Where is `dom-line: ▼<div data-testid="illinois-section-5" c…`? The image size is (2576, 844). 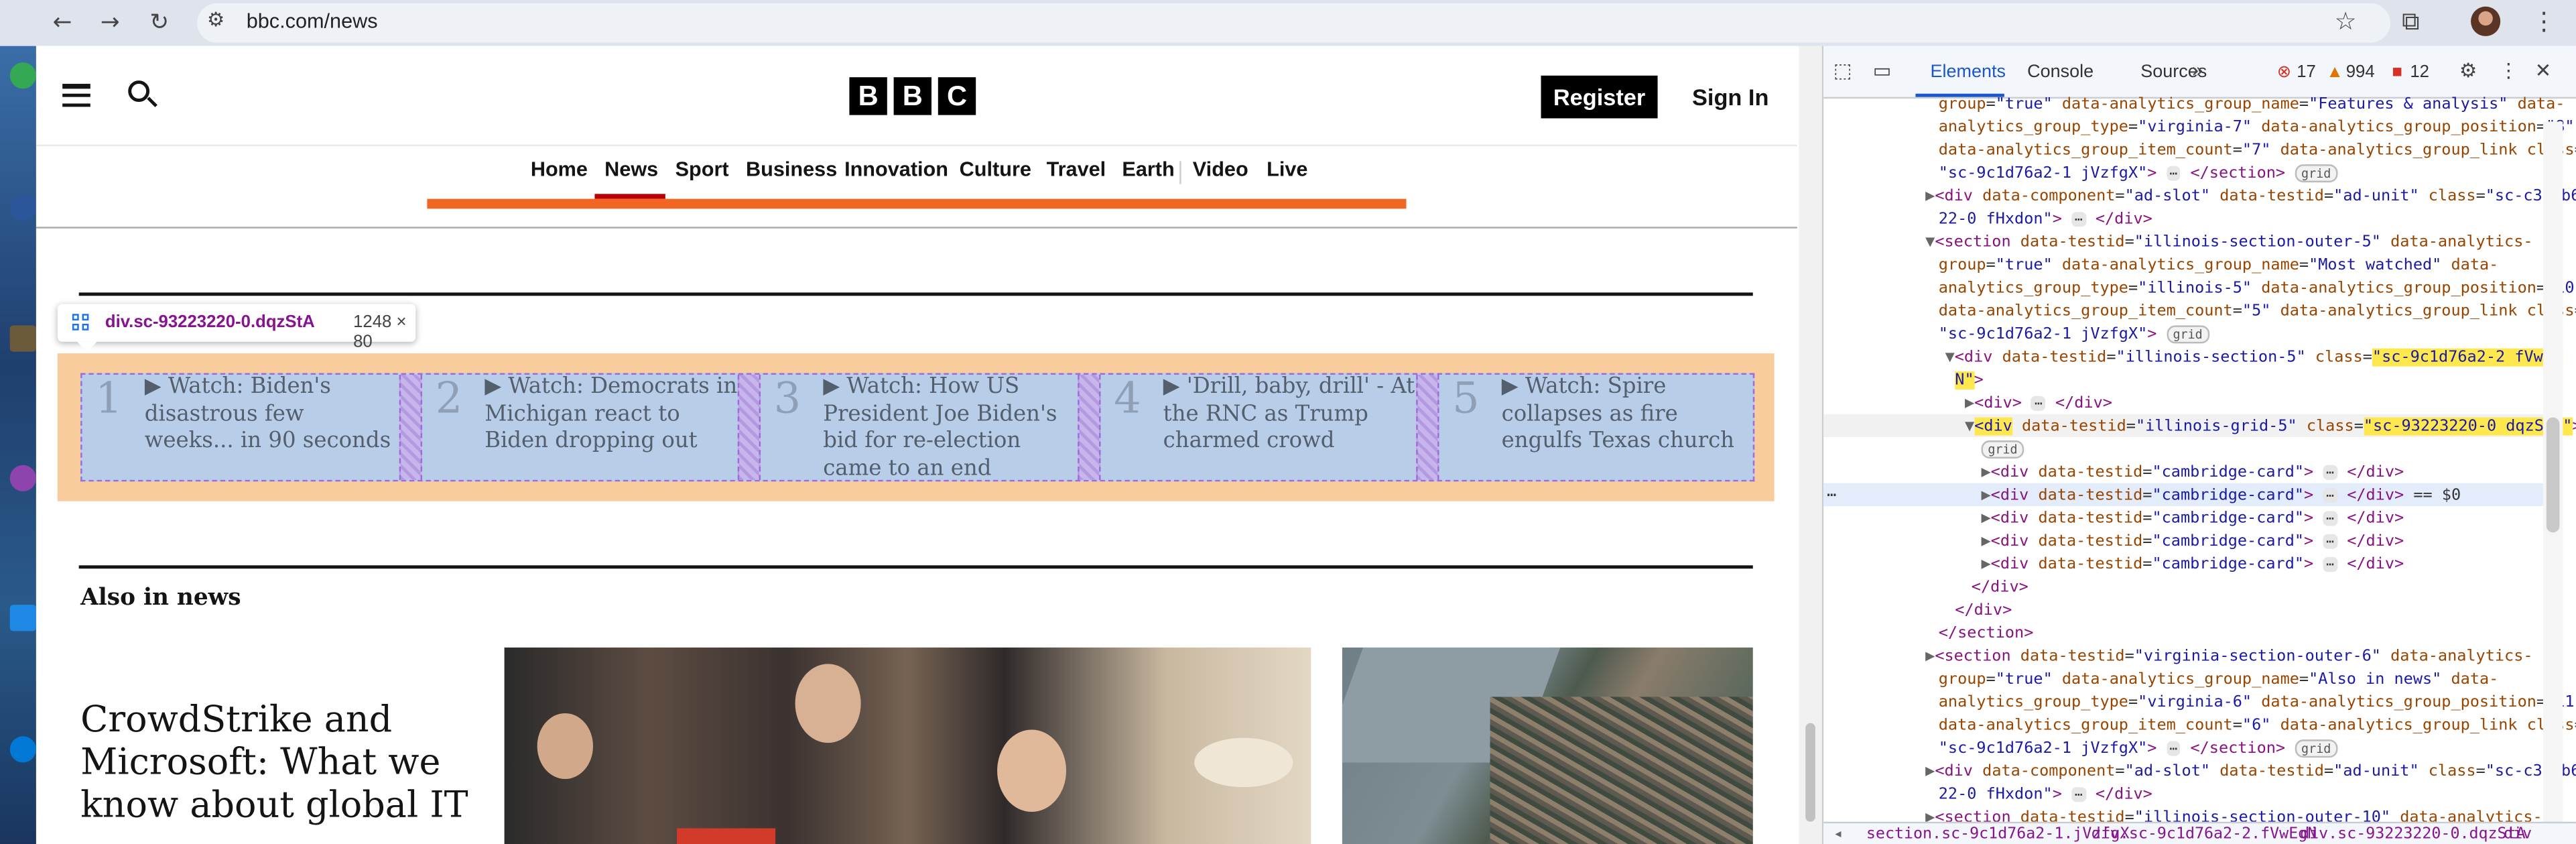
dom-line: ▼<div data-testid="illinois-section-5" c… is located at coordinates (2254, 358).